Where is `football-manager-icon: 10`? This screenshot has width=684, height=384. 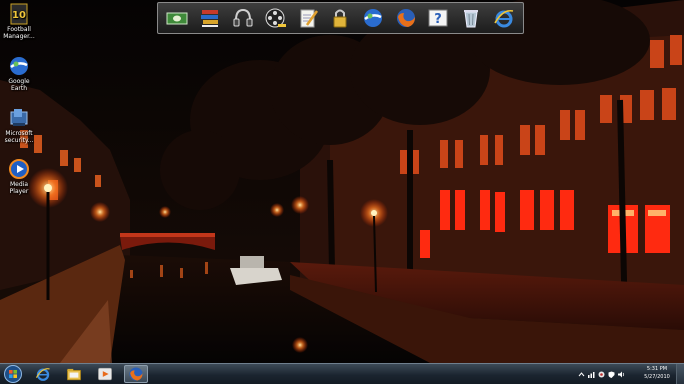
football-manager-icon: 10 is located at coordinates (19, 14).